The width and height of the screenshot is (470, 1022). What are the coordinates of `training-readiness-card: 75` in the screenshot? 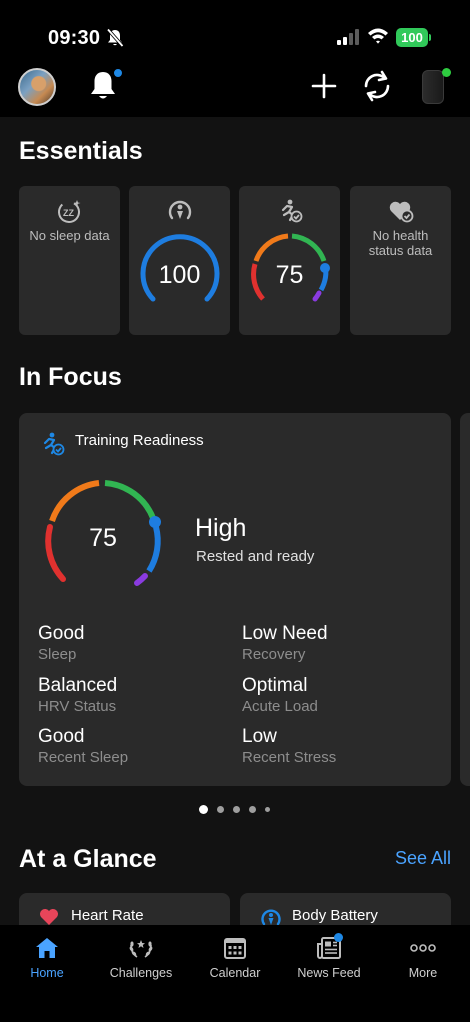 It's located at (289, 260).